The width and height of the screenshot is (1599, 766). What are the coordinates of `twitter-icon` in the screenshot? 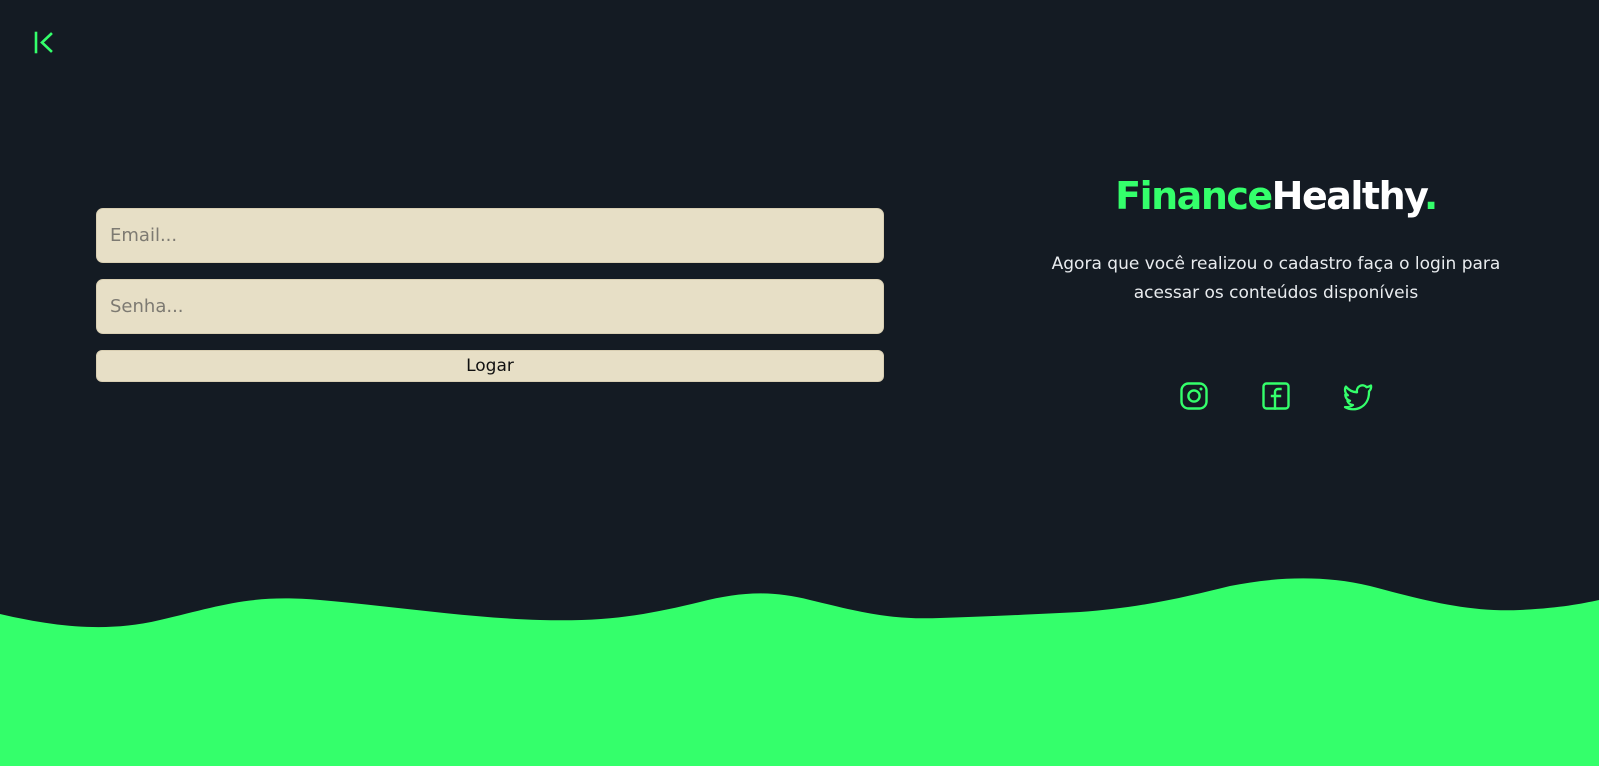 It's located at (1358, 397).